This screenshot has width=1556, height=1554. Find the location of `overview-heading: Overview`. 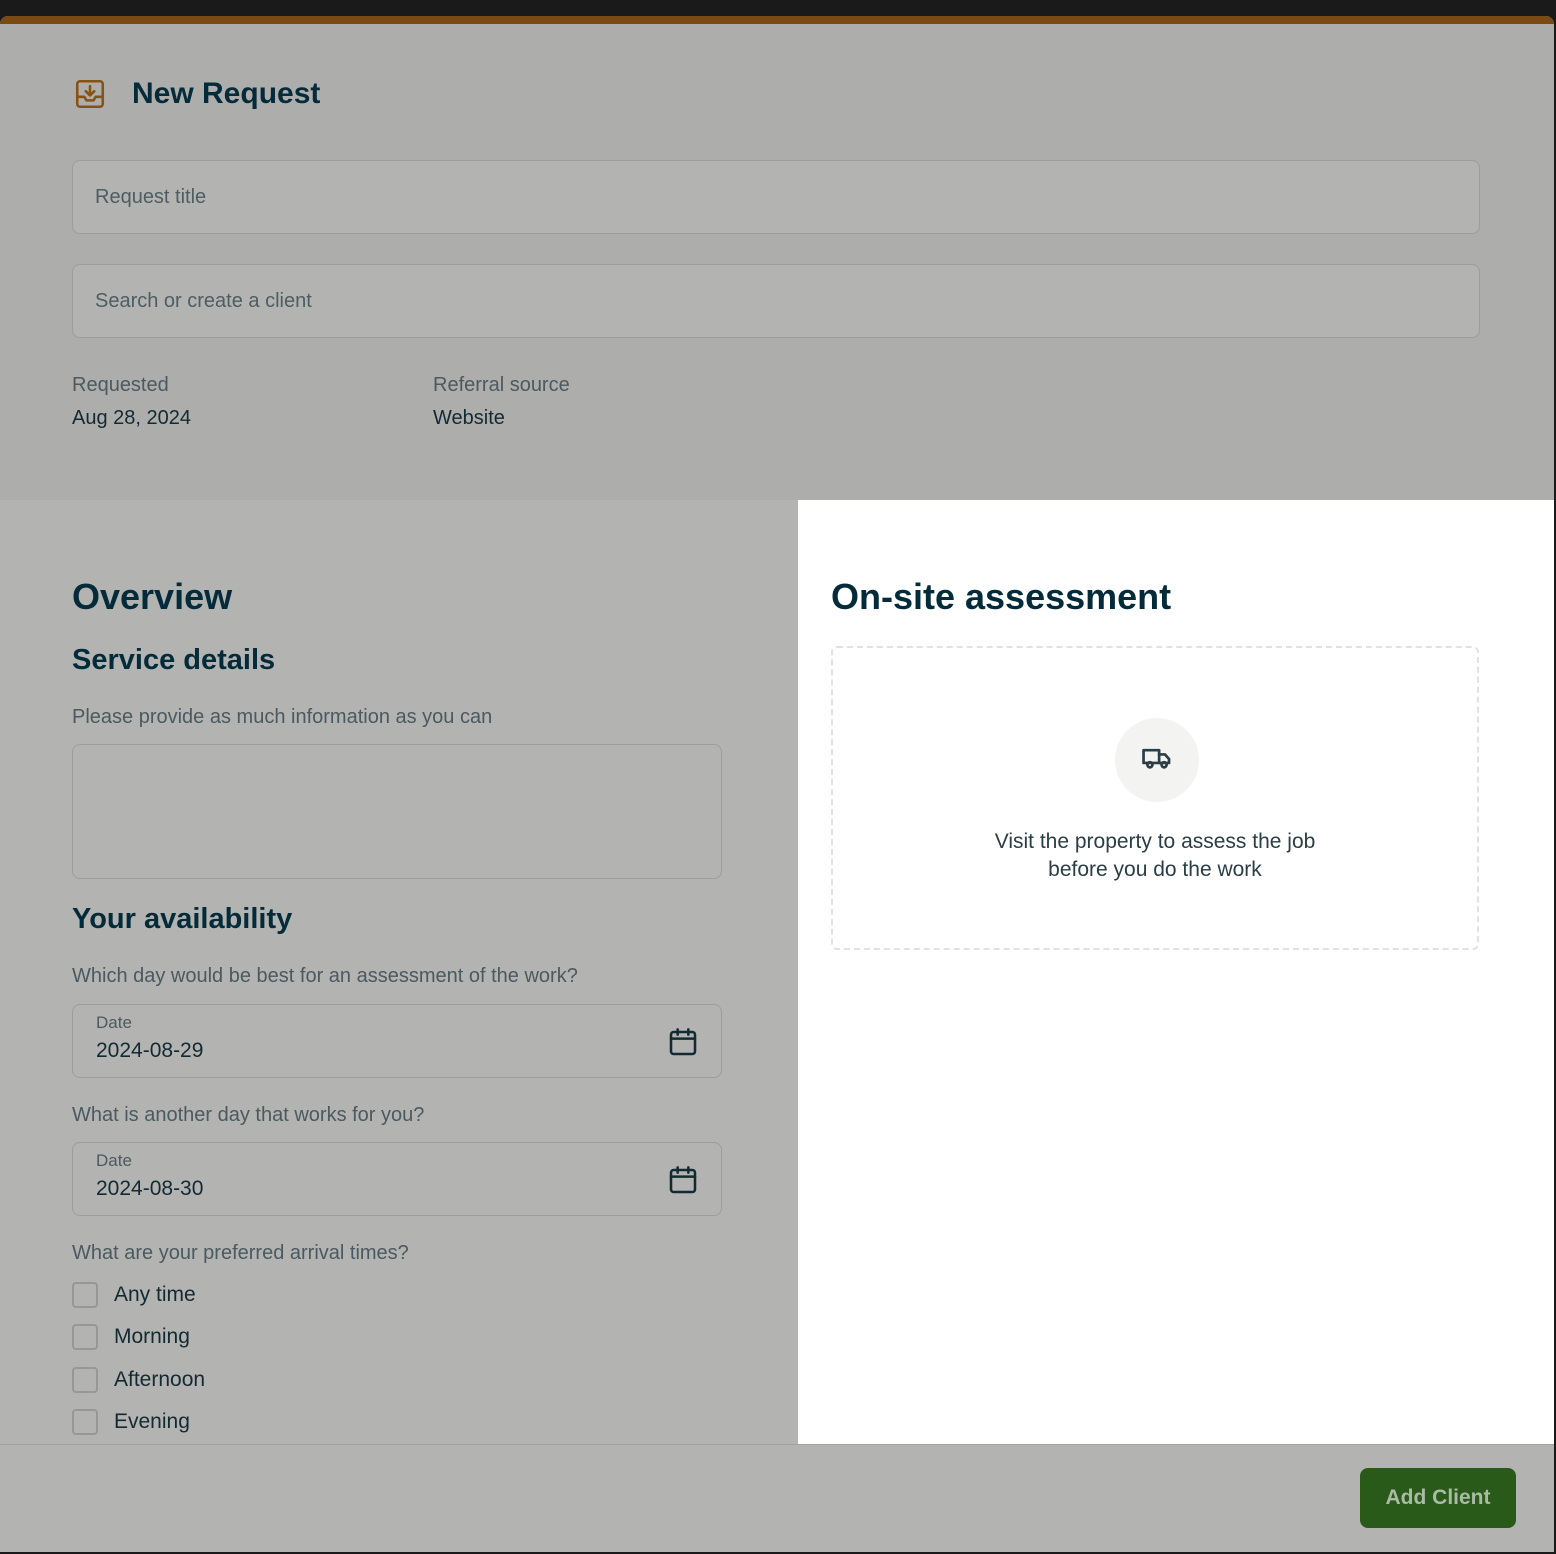

overview-heading: Overview is located at coordinates (152, 596).